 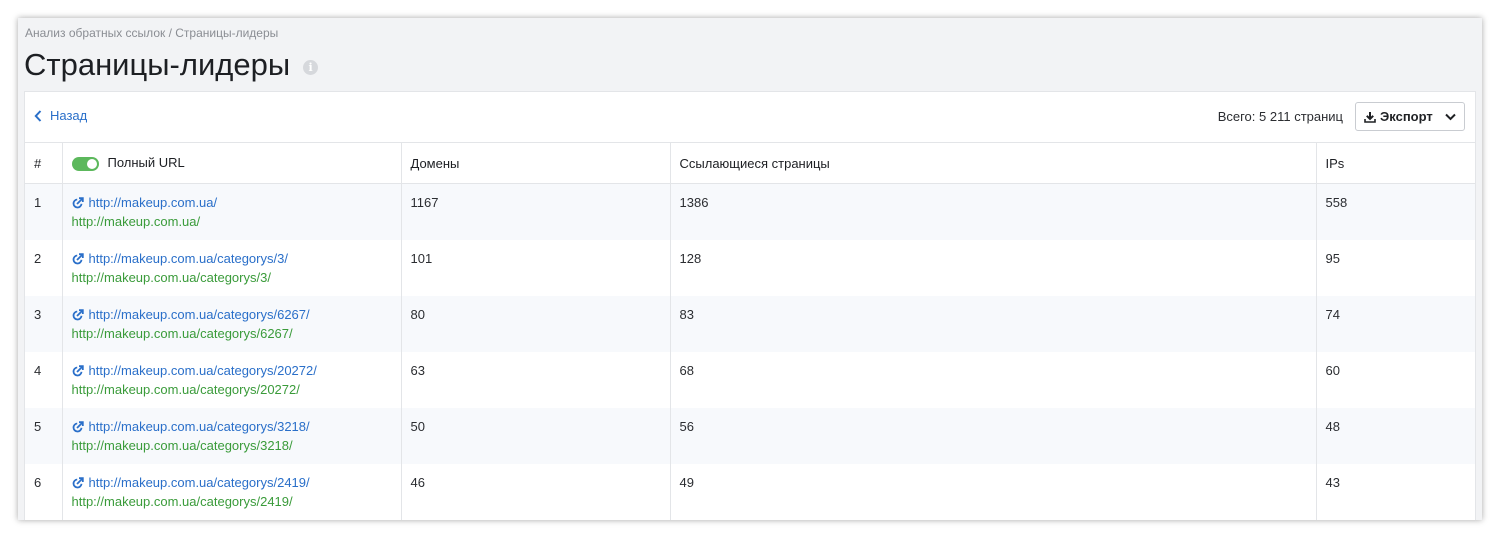 What do you see at coordinates (535, 435) in the screenshot?
I see `domains-cell: 50` at bounding box center [535, 435].